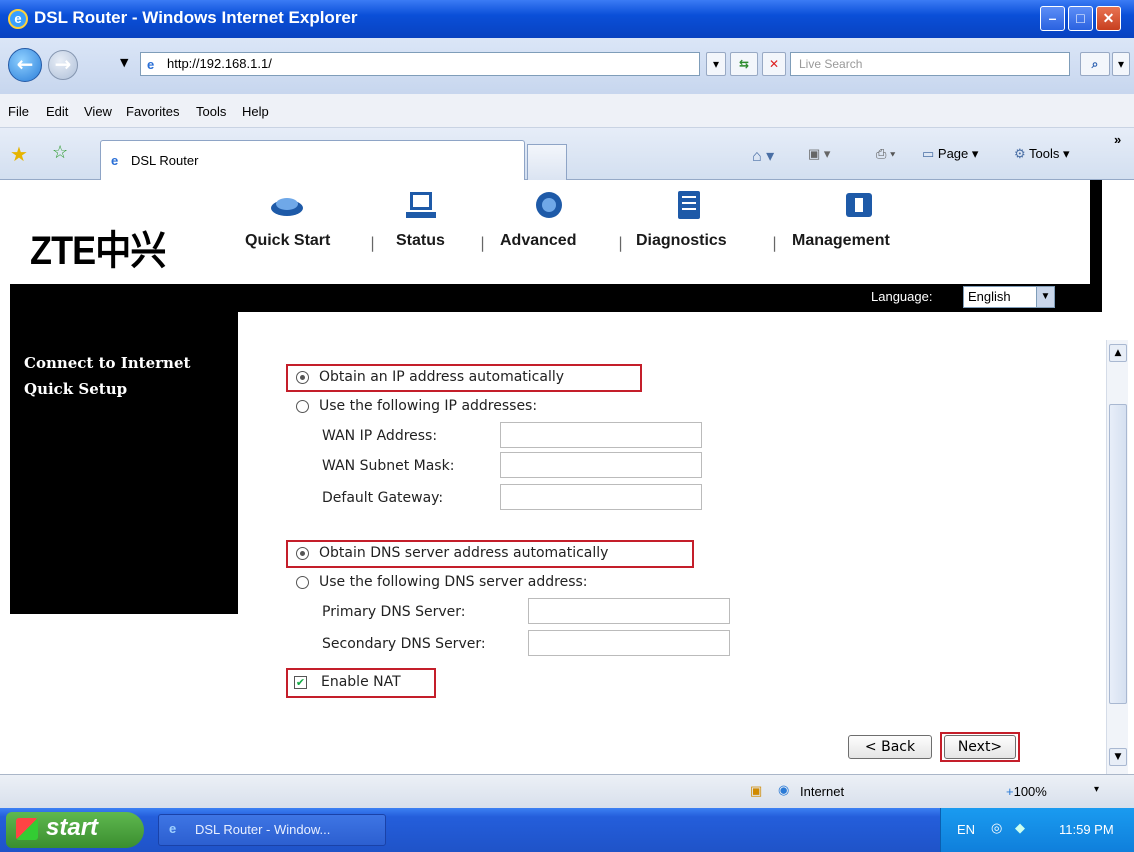  Describe the element at coordinates (428, 406) in the screenshot. I see `radio-ip-manual-label: Use the following IP addresses:` at that location.